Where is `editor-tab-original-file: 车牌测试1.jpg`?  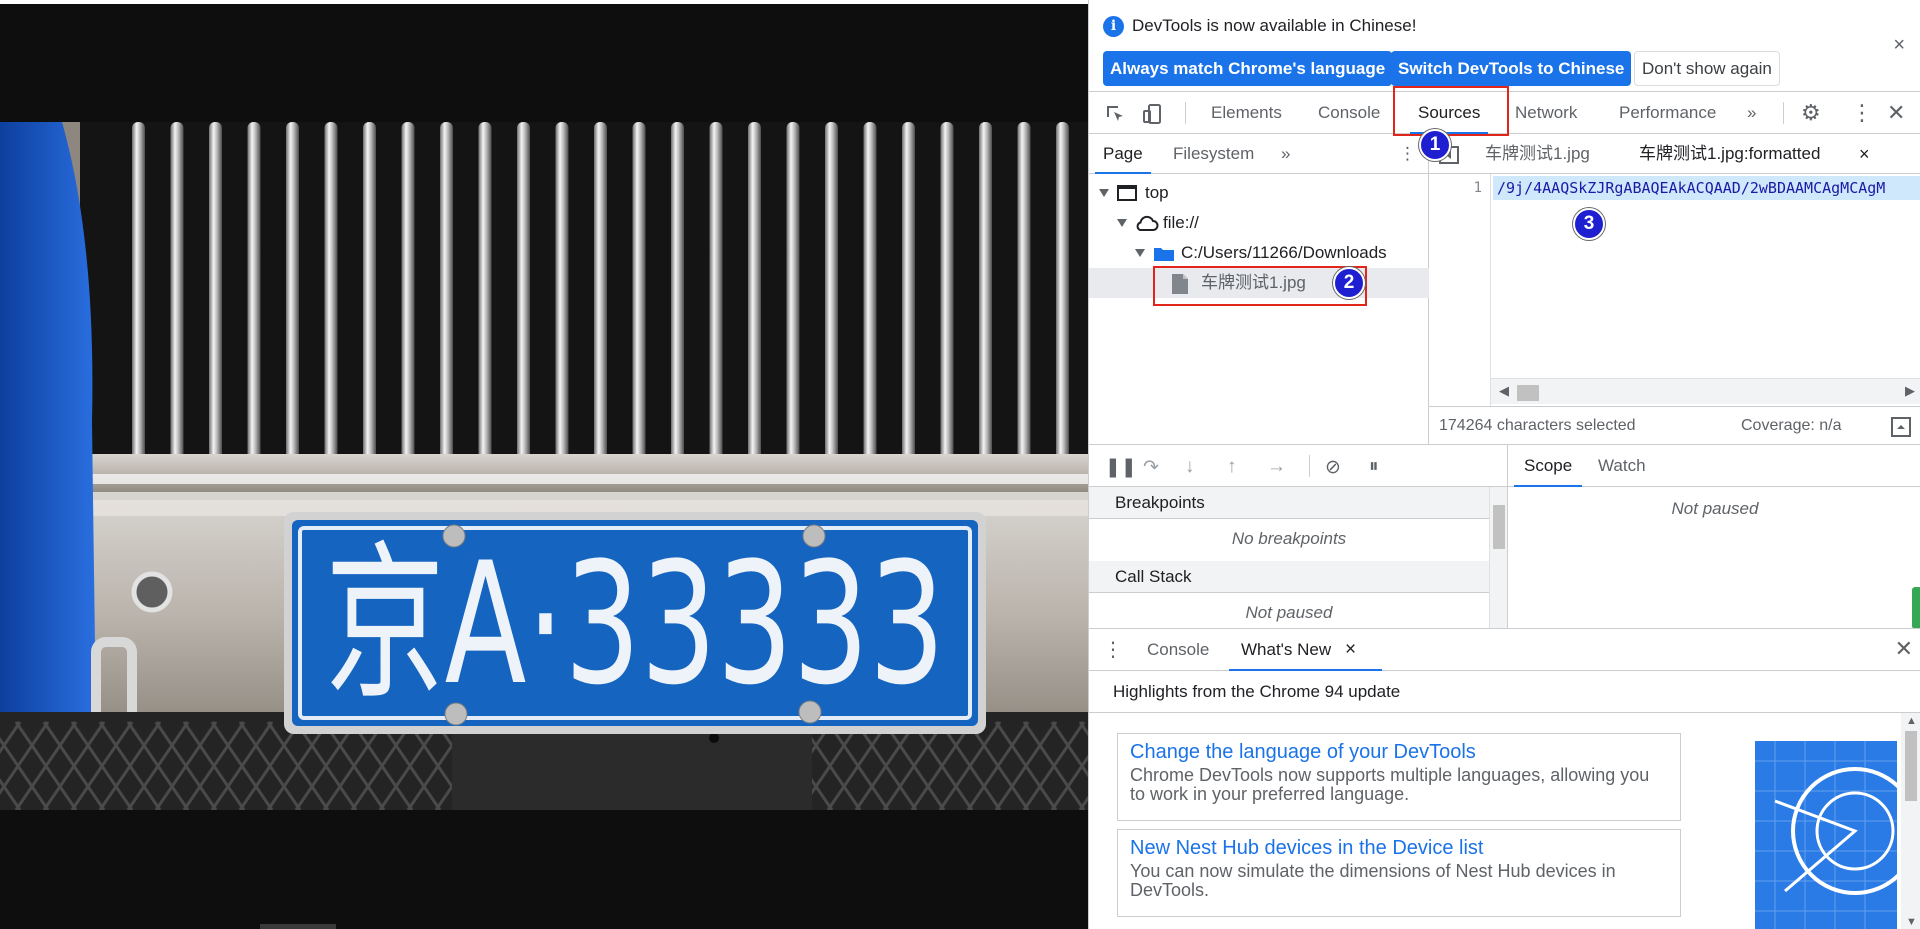
editor-tab-original-file: 车牌测试1.jpg is located at coordinates (1537, 154).